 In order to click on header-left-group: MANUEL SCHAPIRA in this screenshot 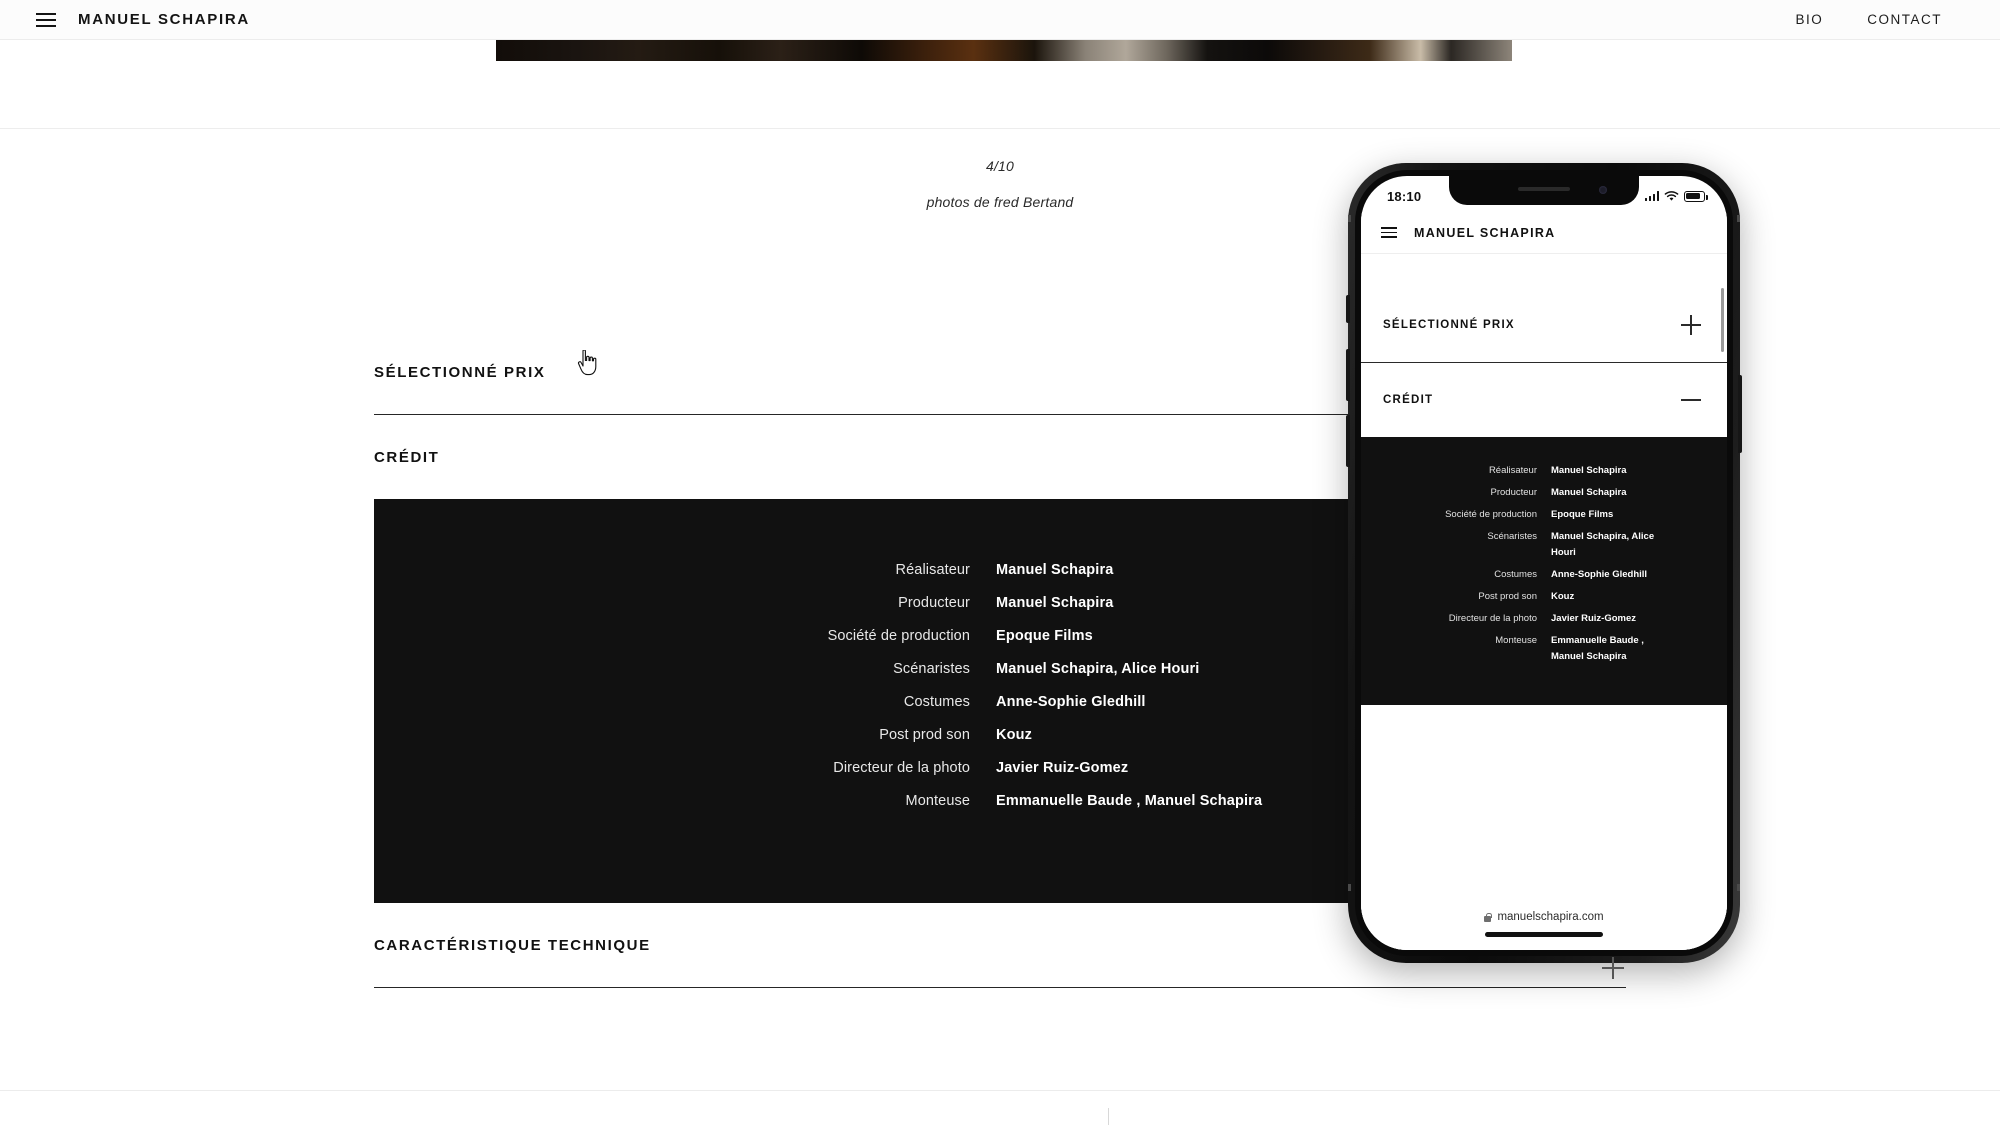, I will do `click(125, 19)`.